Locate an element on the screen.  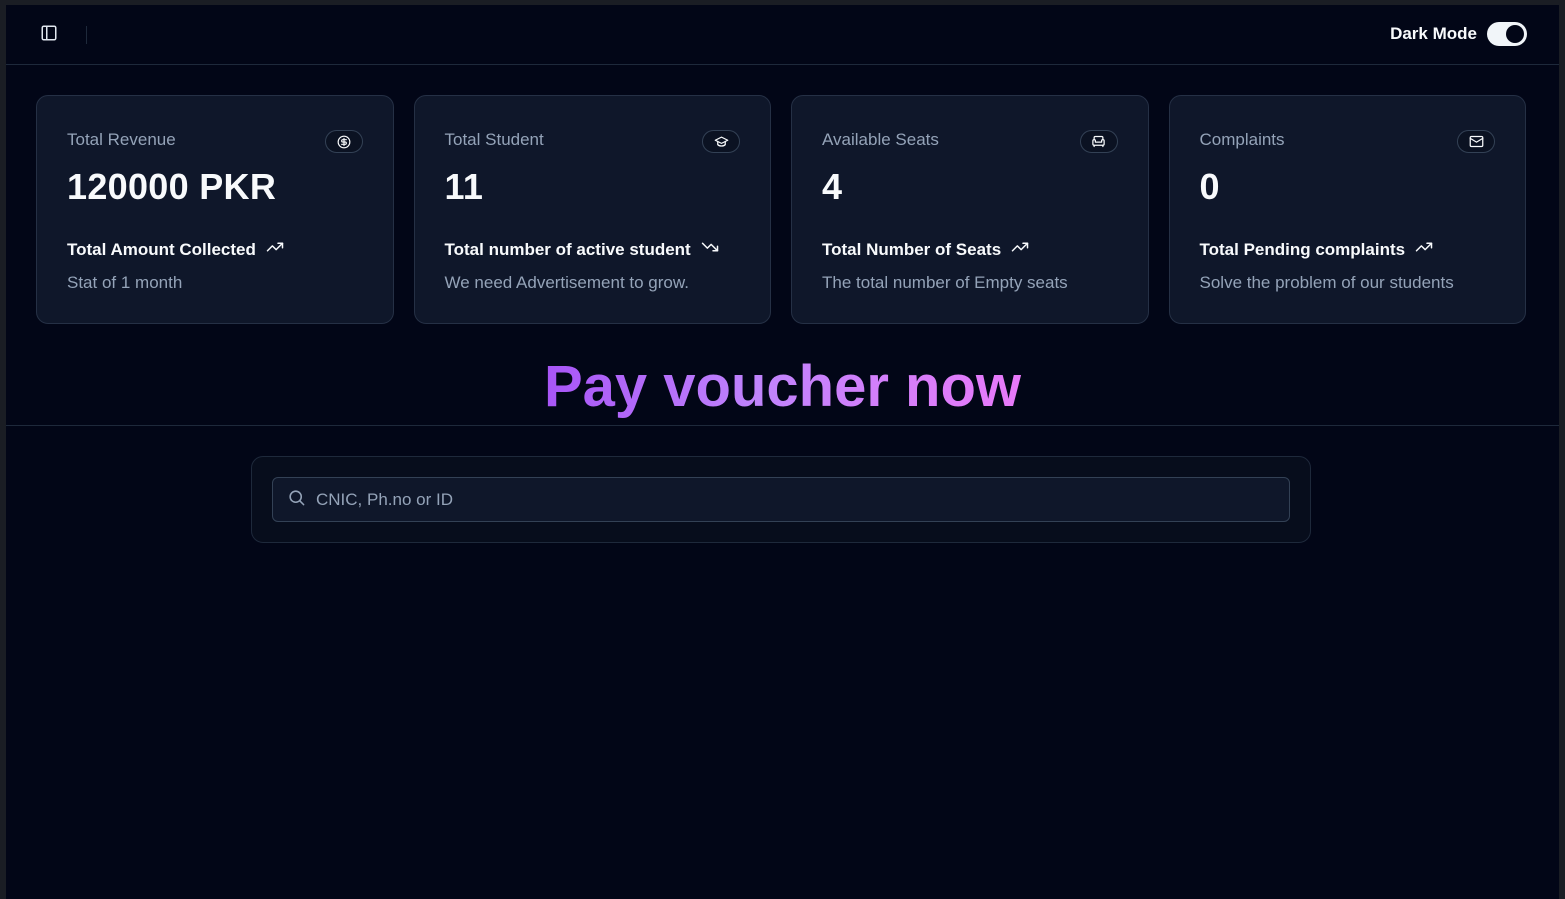
card-subtitle: Total number of active student is located at coordinates (582, 249).